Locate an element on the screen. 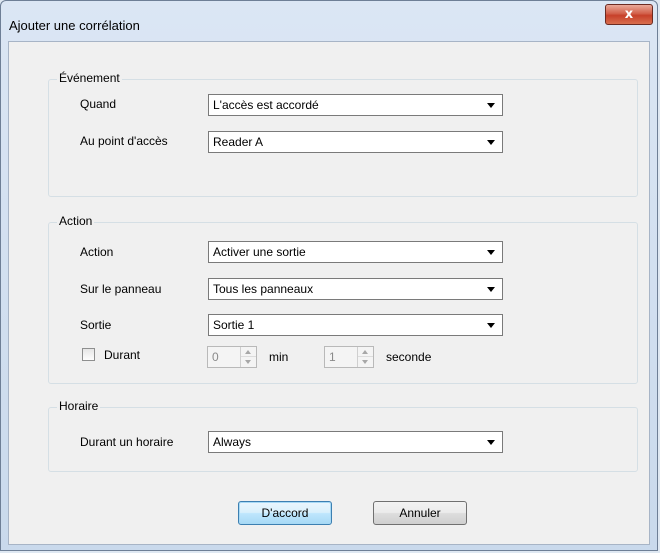  title-bar: Ajouter une corrélation x is located at coordinates (329, 21).